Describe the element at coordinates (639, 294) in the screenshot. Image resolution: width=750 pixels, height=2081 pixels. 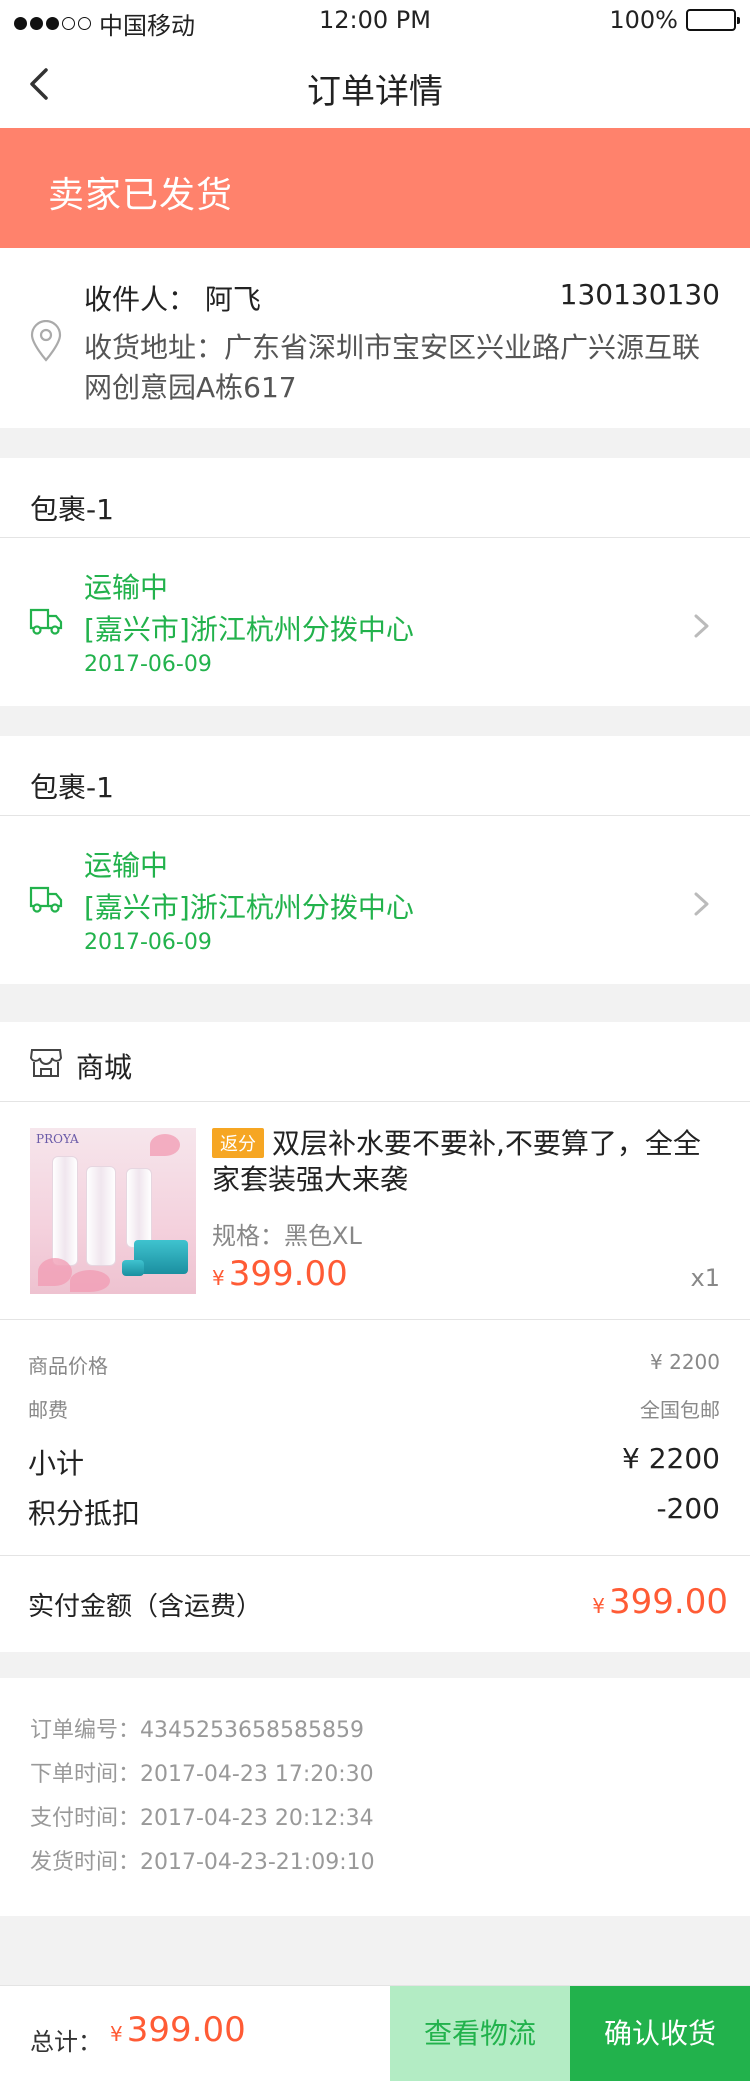
I see `recipient-phone: 130130130` at that location.